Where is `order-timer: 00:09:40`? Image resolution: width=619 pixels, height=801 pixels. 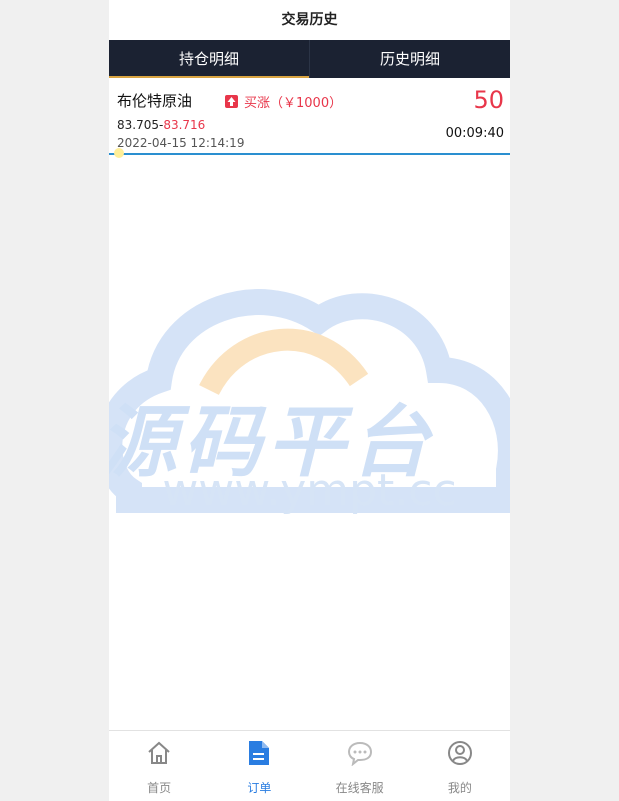 order-timer: 00:09:40 is located at coordinates (474, 133).